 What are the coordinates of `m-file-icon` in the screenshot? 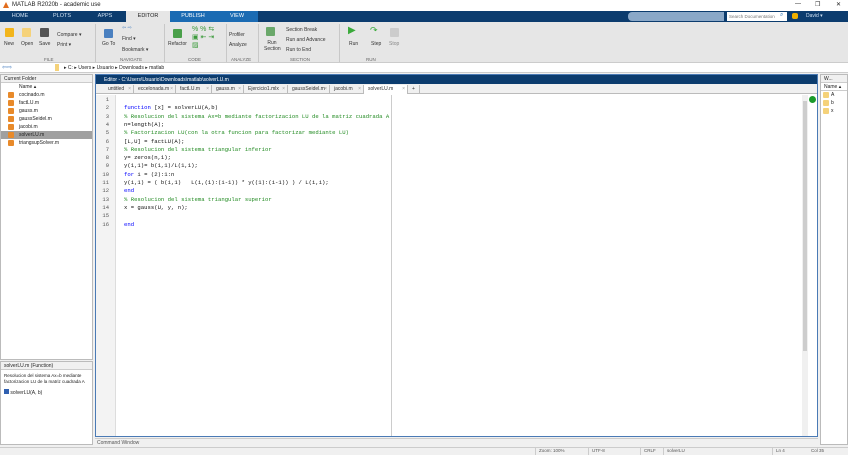 It's located at (11, 95).